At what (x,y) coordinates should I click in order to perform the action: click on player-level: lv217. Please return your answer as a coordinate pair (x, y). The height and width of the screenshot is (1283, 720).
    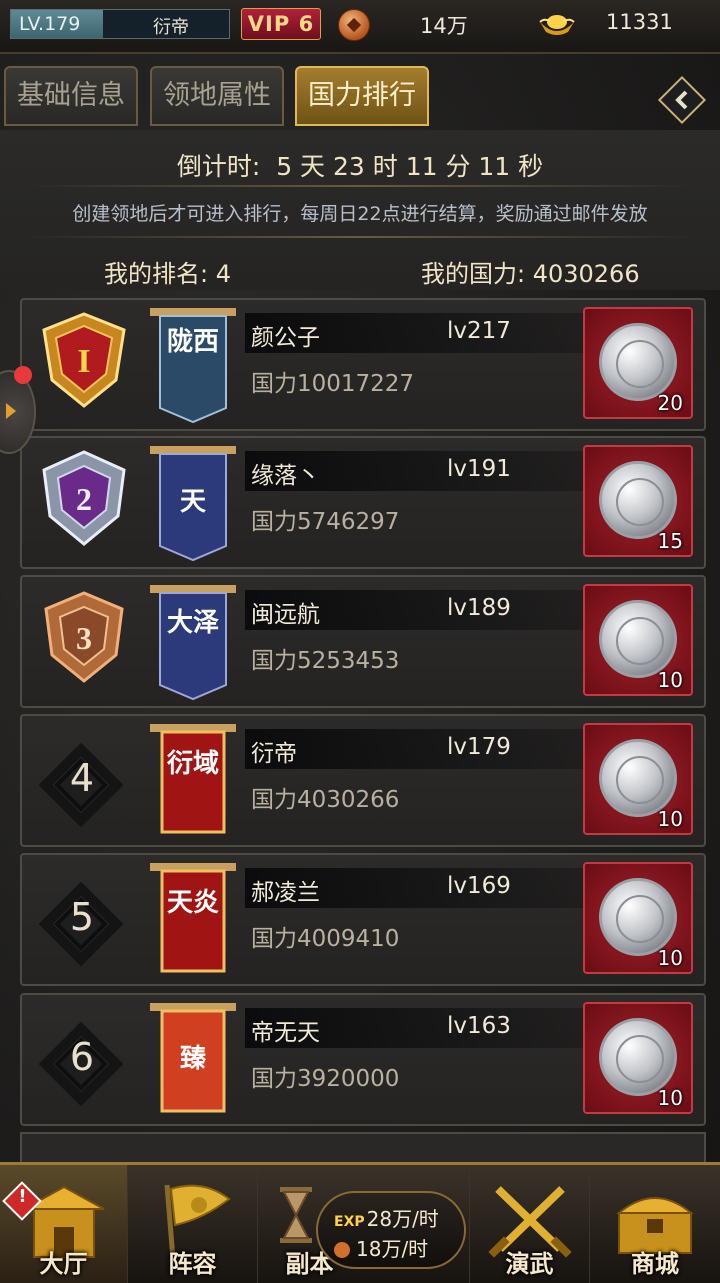
    Looking at the image, I should click on (479, 331).